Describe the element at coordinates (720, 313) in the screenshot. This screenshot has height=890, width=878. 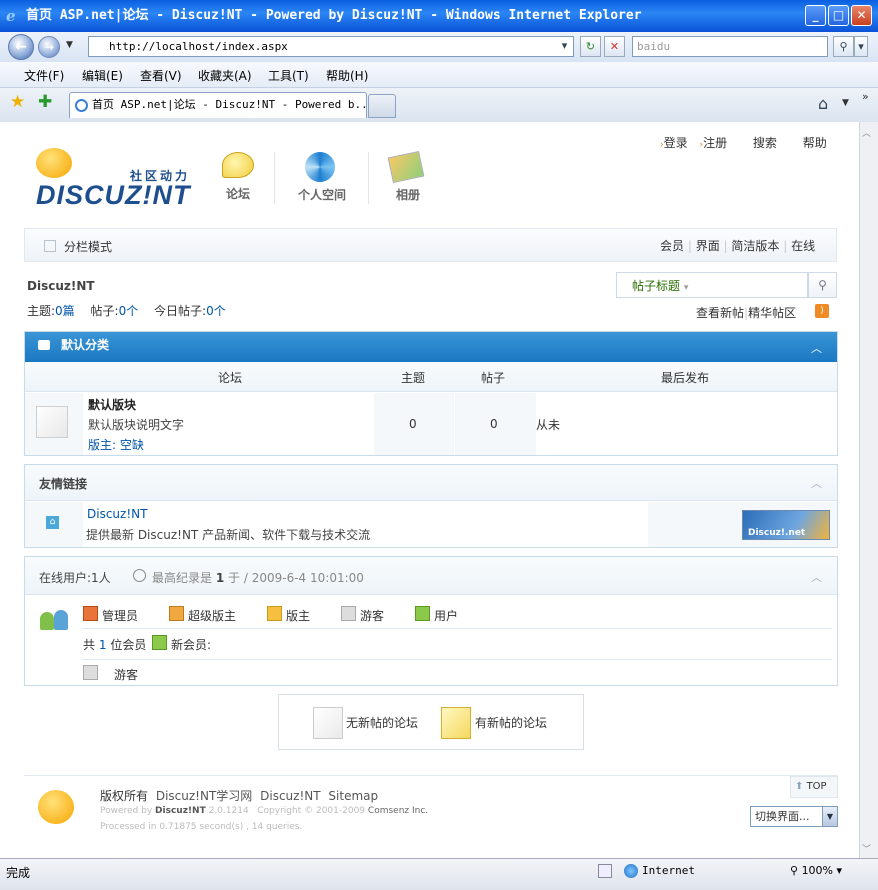
I see `new-posts-link: 查看新帖` at that location.